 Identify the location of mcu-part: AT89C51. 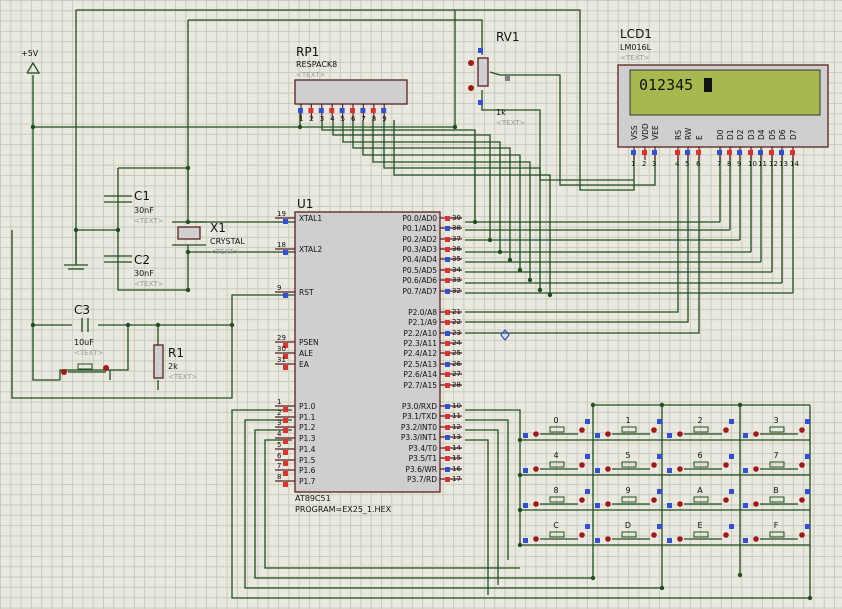
(313, 498).